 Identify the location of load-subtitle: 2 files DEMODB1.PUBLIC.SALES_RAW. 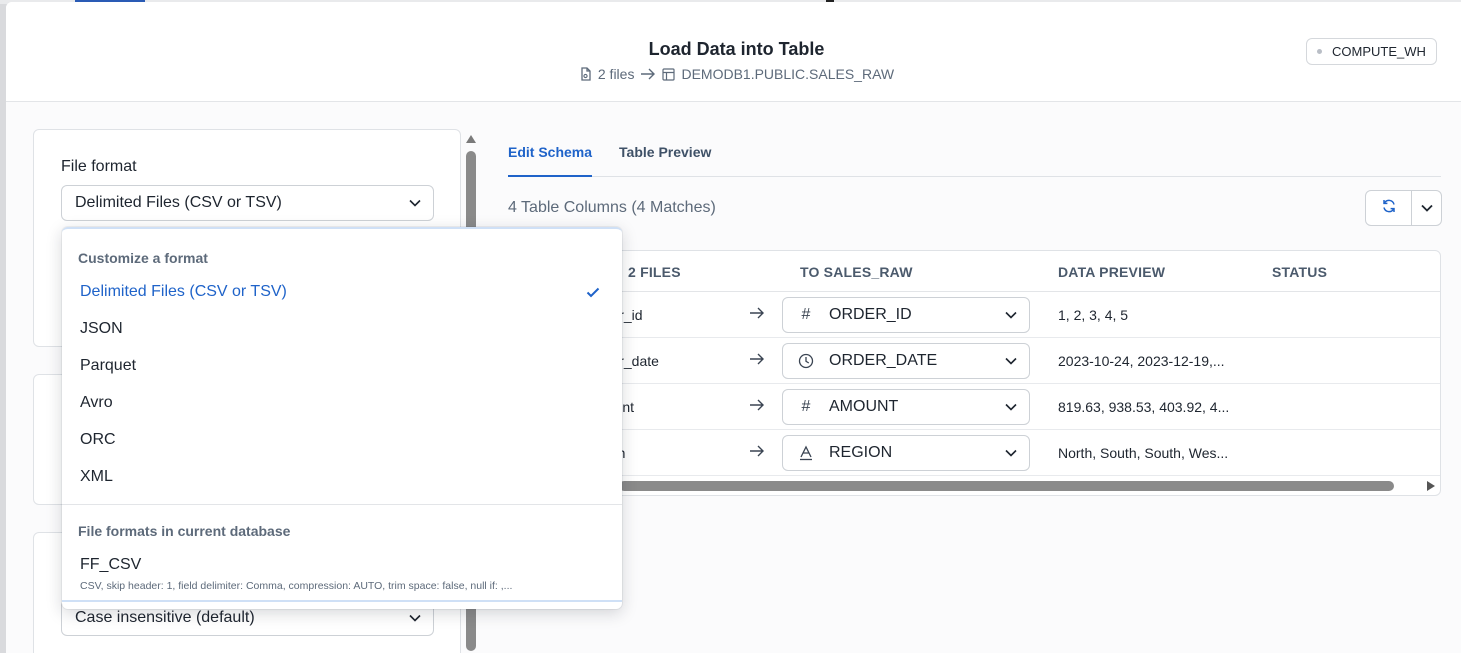
(733, 74).